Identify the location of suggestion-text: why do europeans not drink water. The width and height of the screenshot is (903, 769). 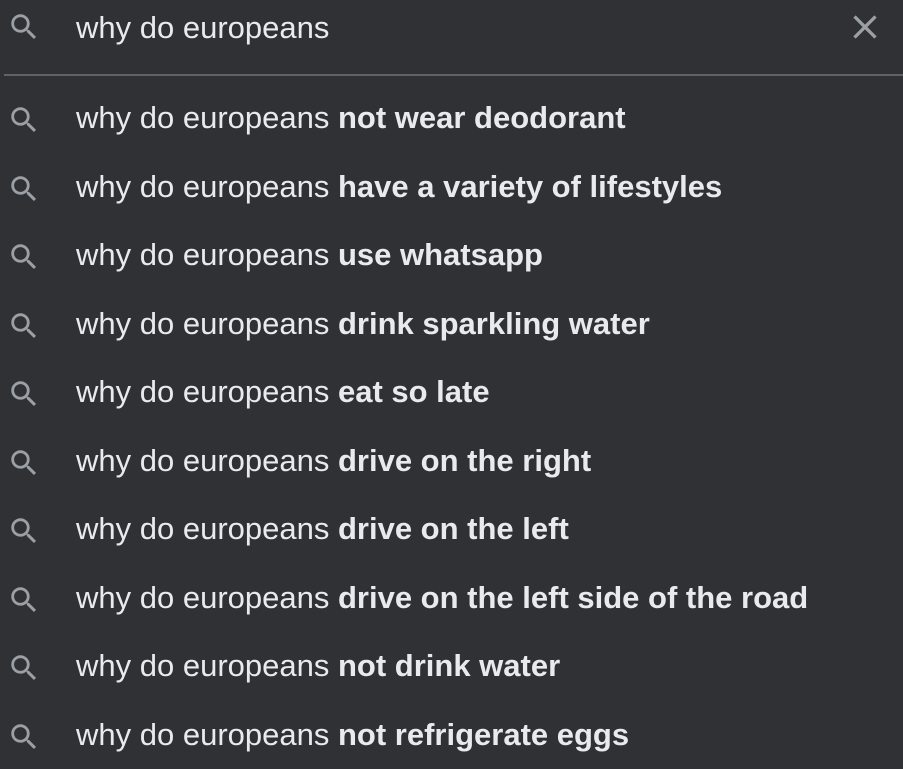
(318, 666).